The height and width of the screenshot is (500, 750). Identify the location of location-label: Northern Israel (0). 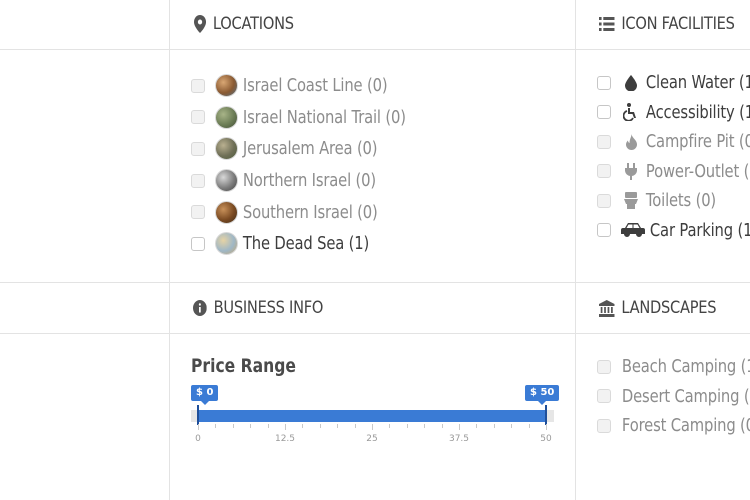
(309, 181).